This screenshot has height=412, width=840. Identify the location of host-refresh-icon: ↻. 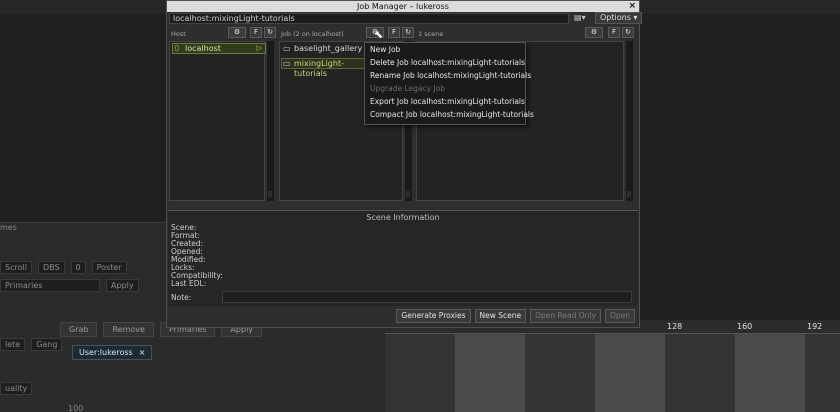
(270, 32).